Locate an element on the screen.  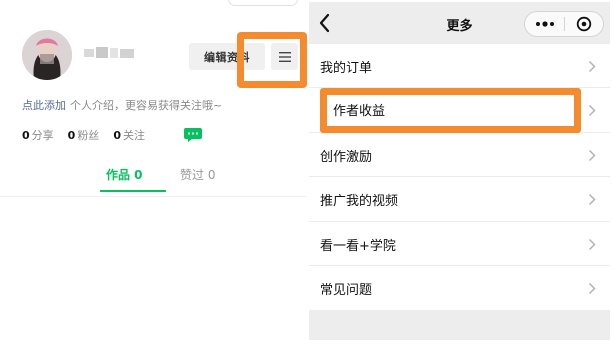
profile-tabs: 作品 0 赞过 0 is located at coordinates (154, 181).